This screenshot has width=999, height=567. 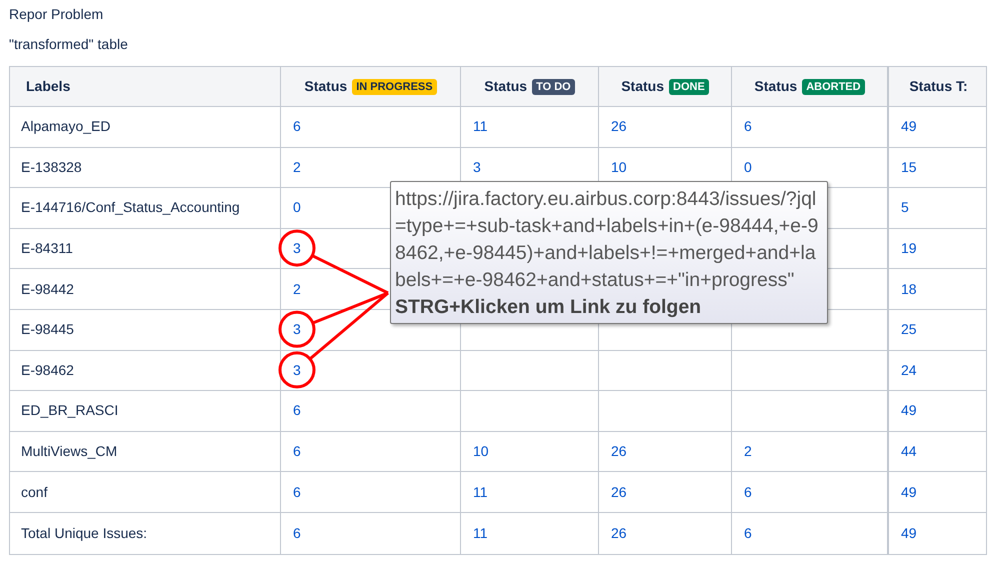 I want to click on page-heading: Repor Problem, so click(x=56, y=14).